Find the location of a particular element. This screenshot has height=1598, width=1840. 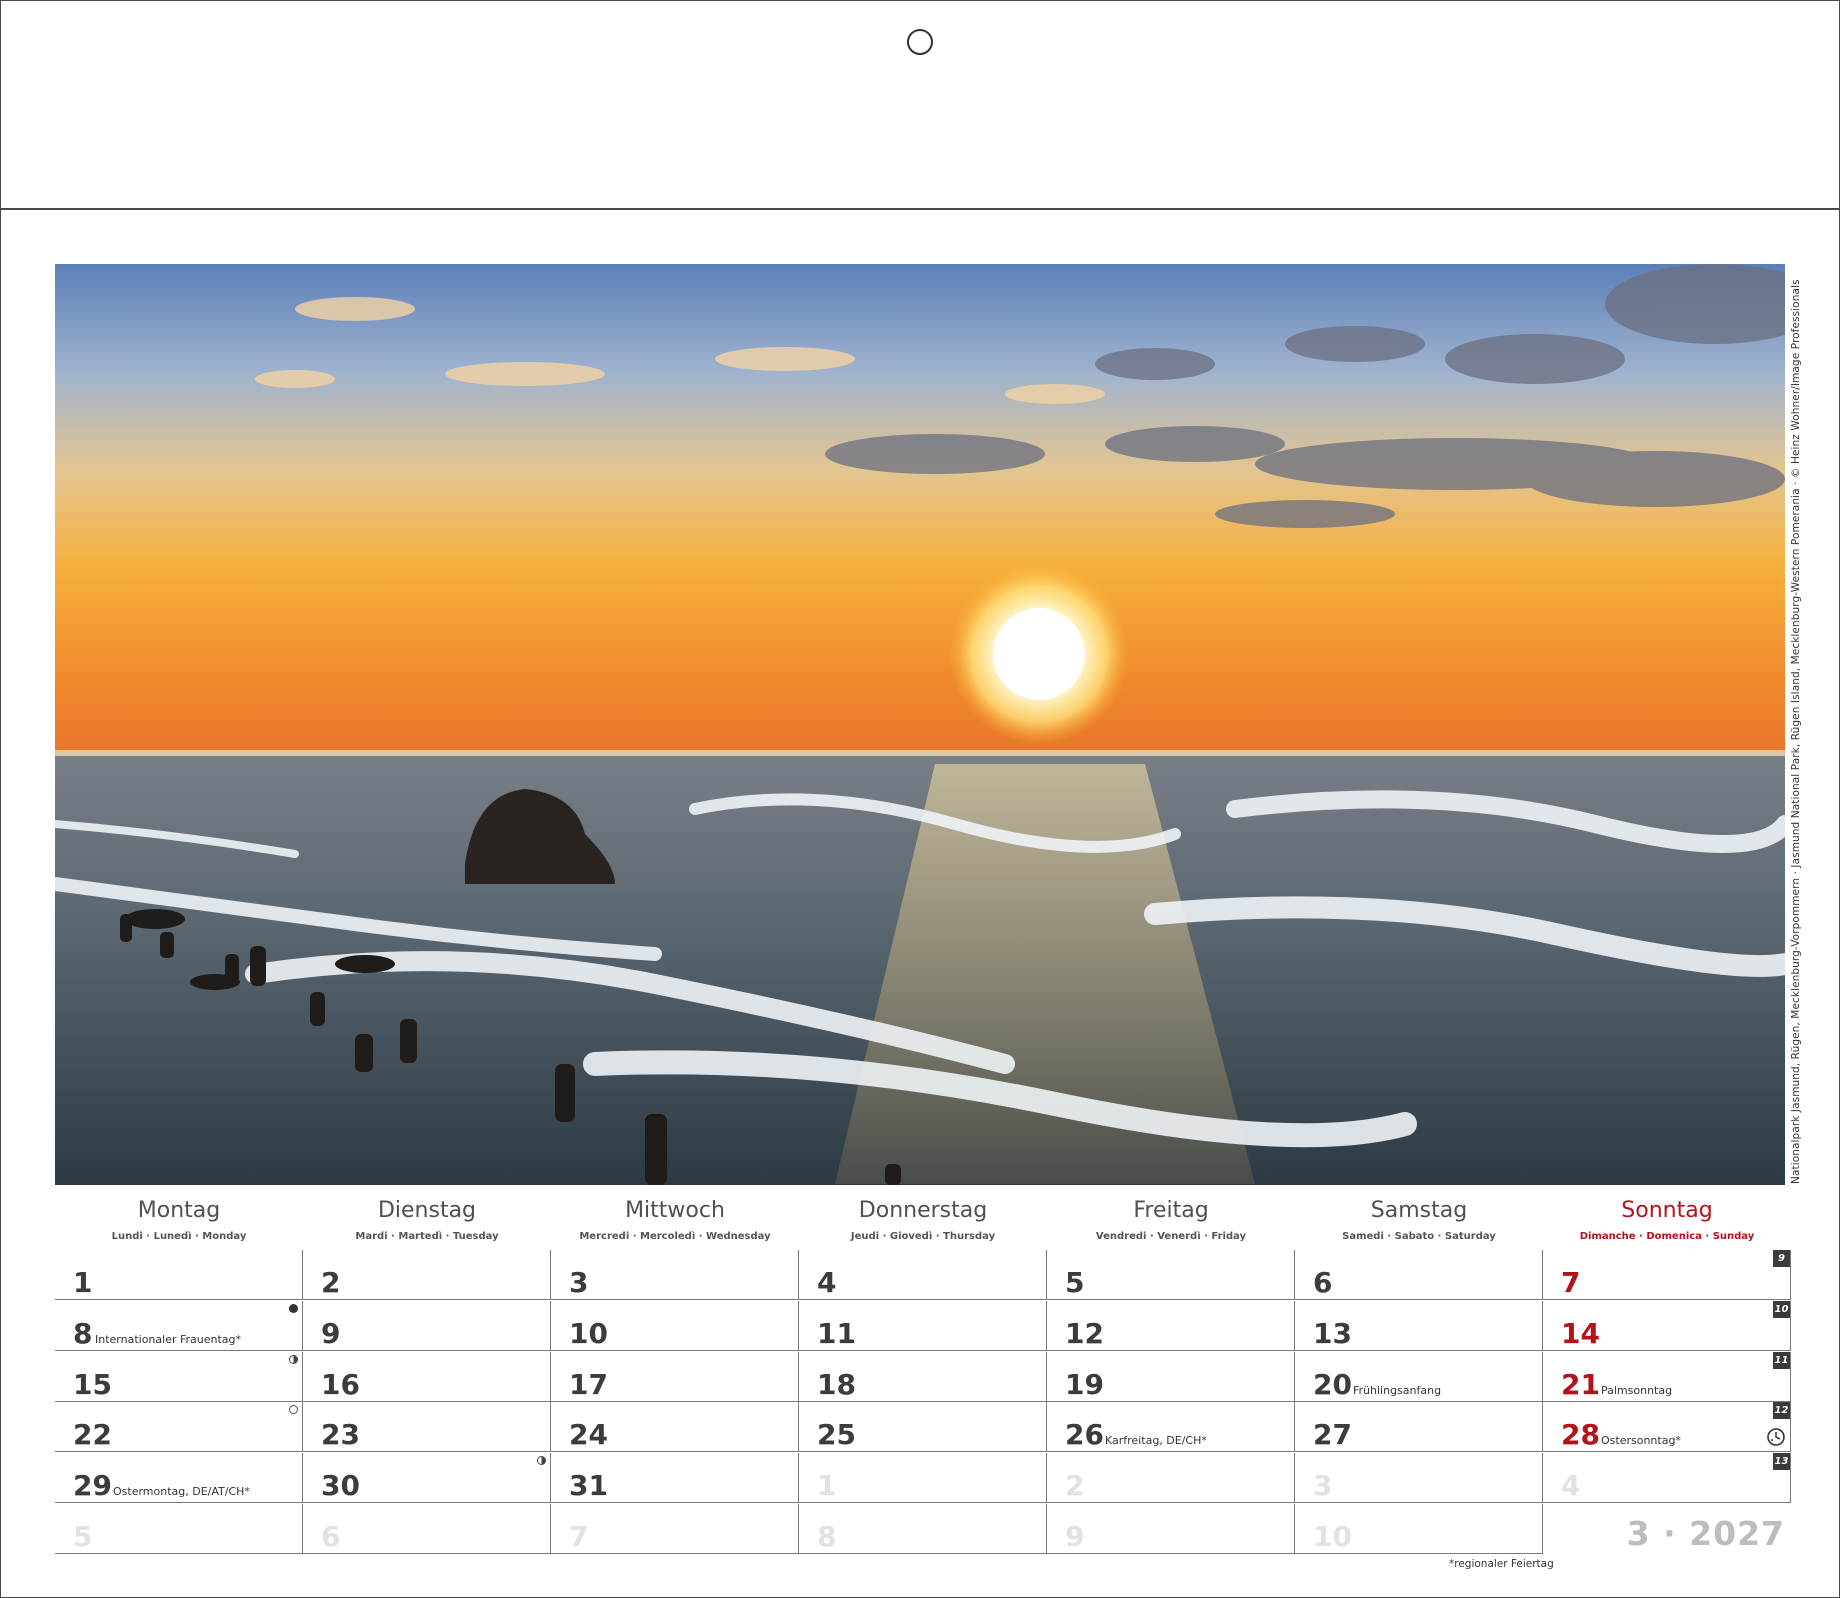

week-number-badge: 12 is located at coordinates (1781, 1410).